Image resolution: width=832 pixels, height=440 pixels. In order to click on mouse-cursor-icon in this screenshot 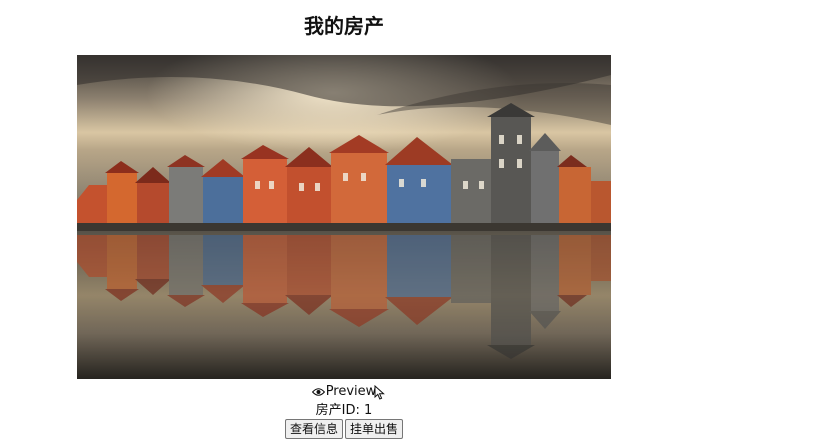, I will do `click(379, 392)`.